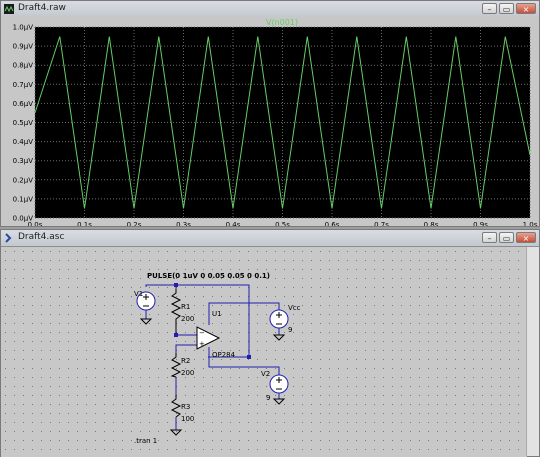 This screenshot has height=457, width=540. I want to click on value-vcc: 9, so click(290, 330).